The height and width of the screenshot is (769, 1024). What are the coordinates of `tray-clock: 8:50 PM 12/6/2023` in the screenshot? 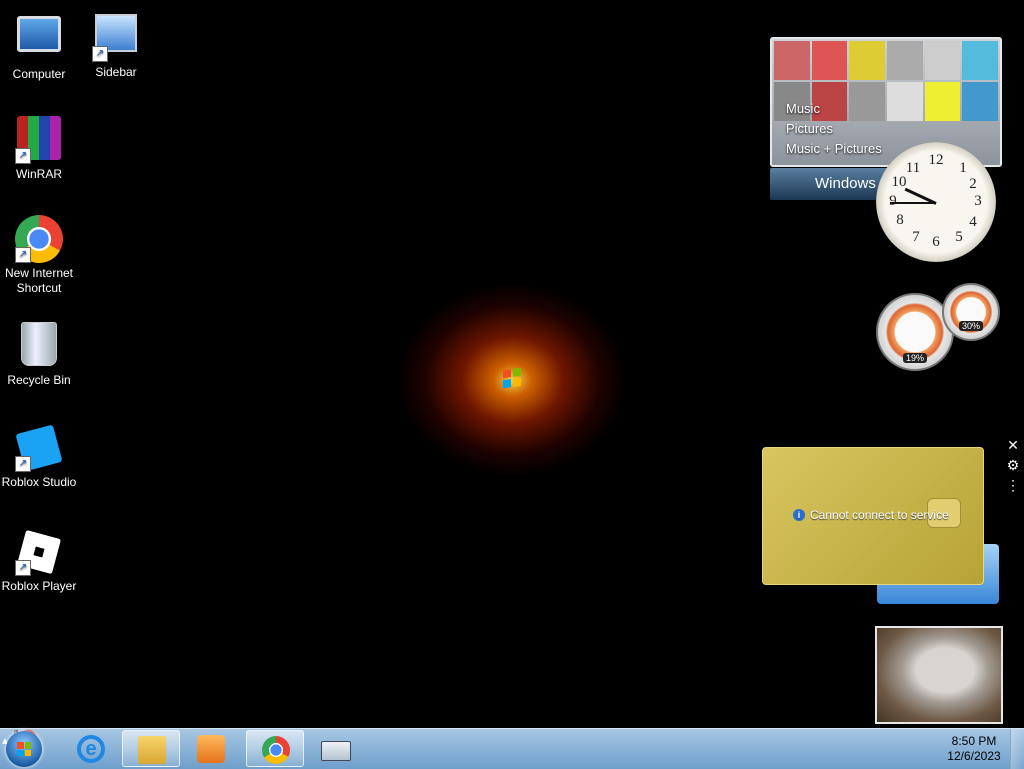 It's located at (974, 749).